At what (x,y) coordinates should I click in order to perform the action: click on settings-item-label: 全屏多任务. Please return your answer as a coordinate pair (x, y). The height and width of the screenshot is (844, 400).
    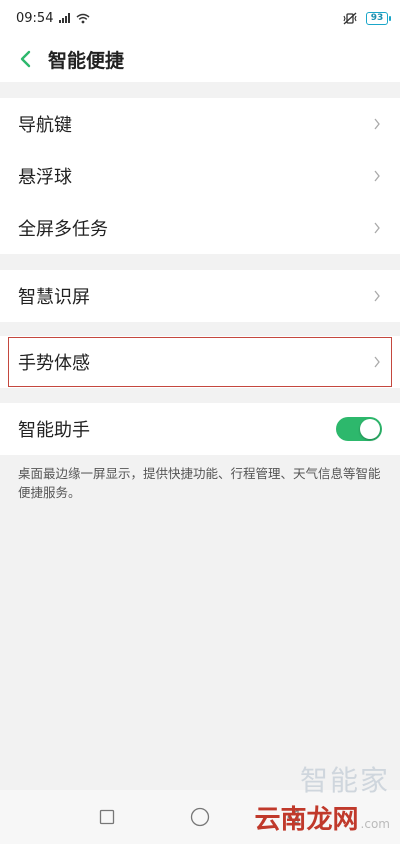
    Looking at the image, I should click on (63, 229).